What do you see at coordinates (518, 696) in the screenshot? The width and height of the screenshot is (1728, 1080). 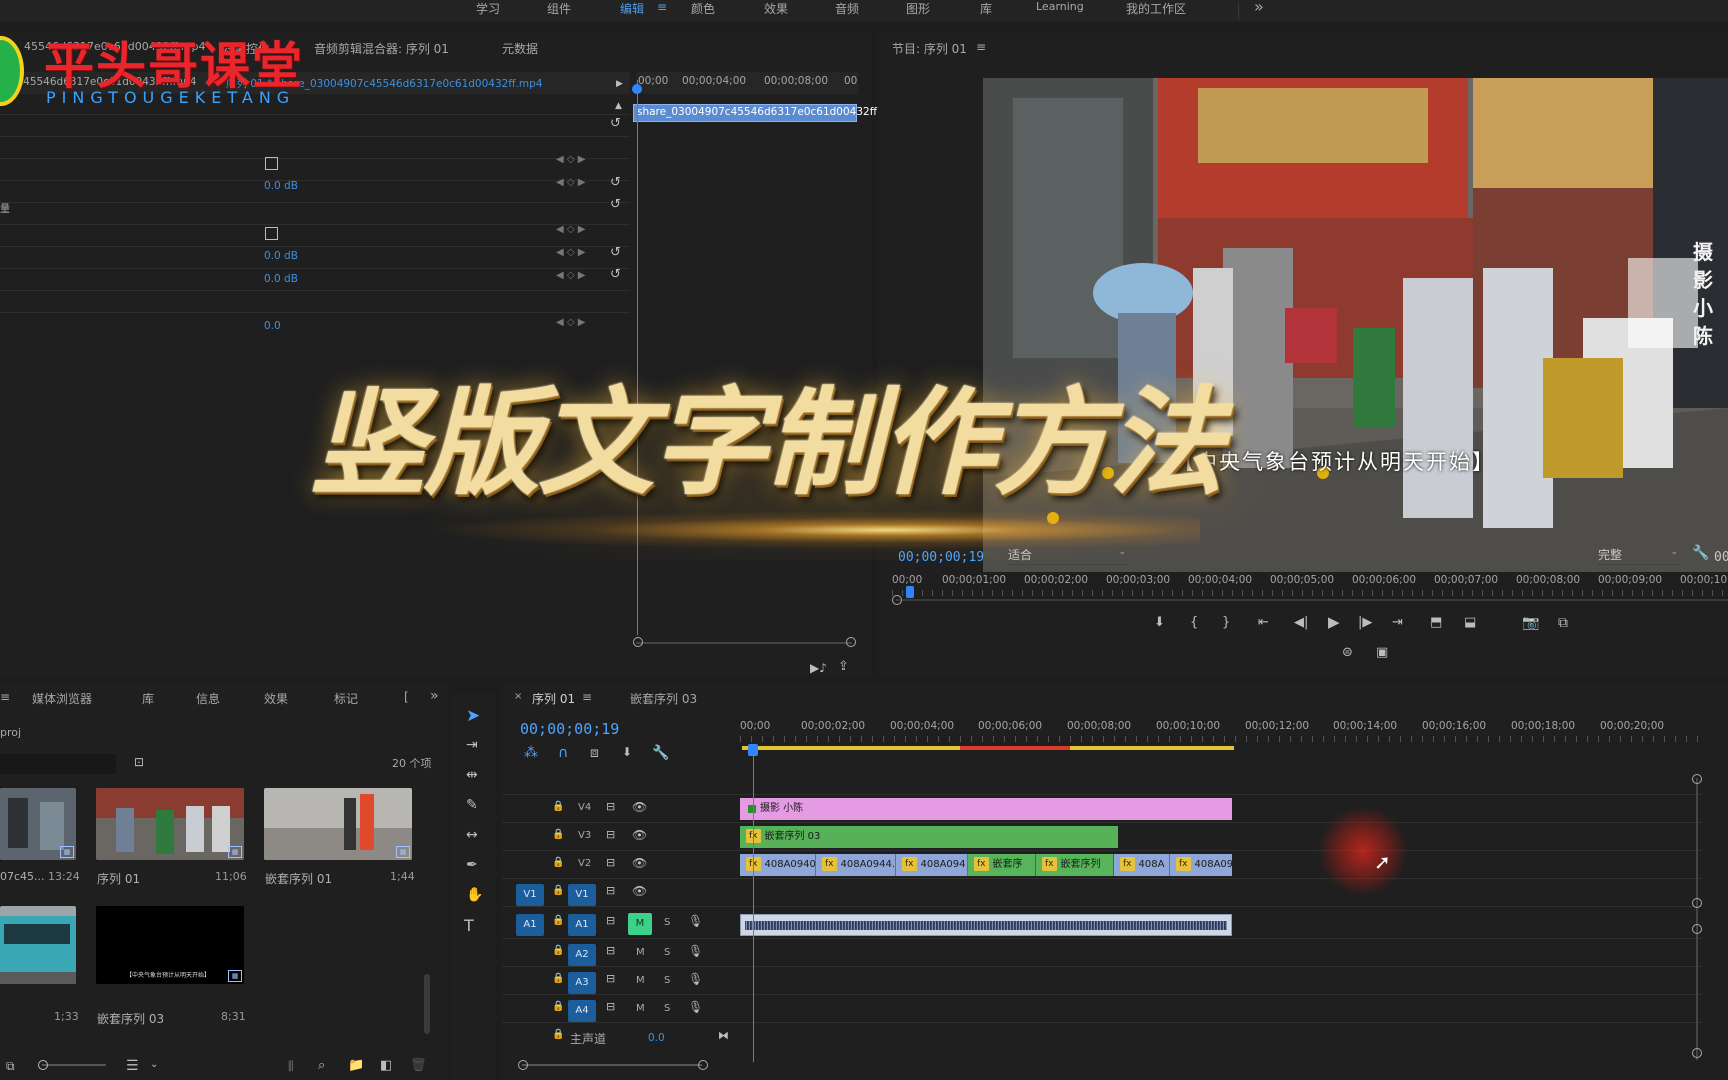 I see `close-icon: ×` at bounding box center [518, 696].